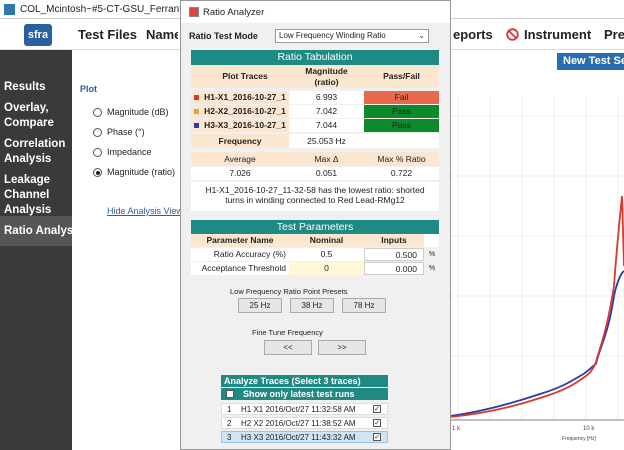 This screenshot has width=624, height=450. Describe the element at coordinates (299, 394) in the screenshot. I see `show-latest-label: Show only latest test runs` at that location.